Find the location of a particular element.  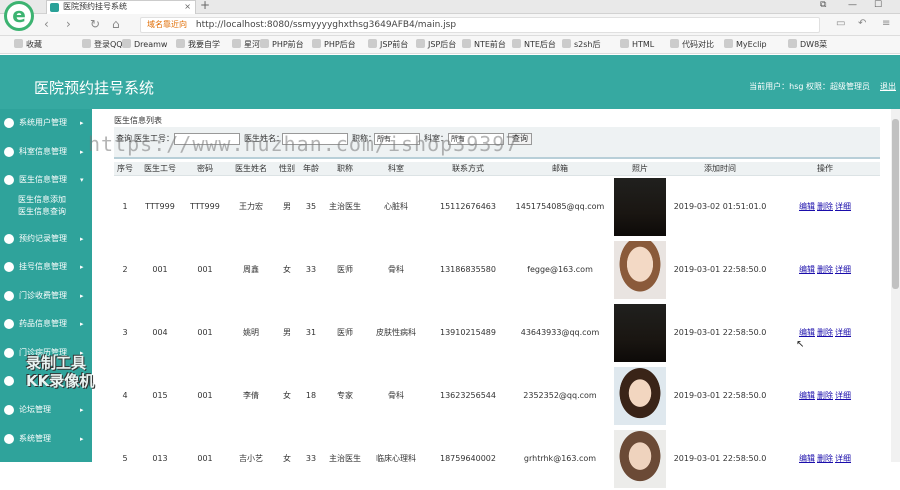

cell-no: 1 is located at coordinates (125, 207).